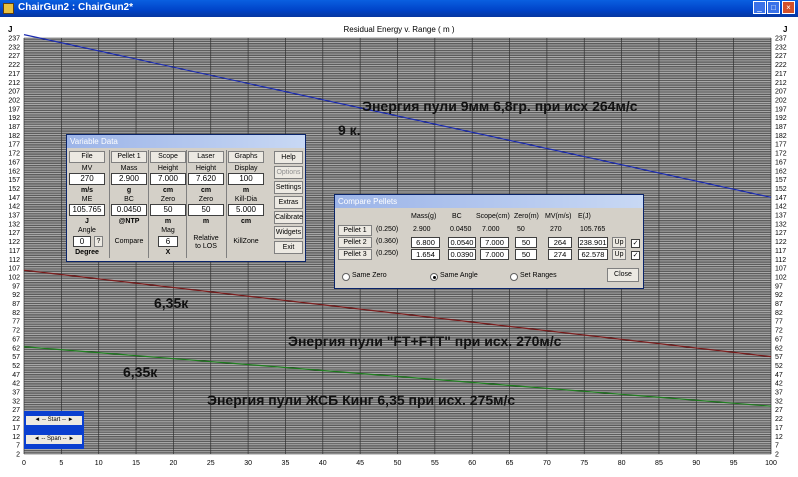 The height and width of the screenshot is (477, 798). Describe the element at coordinates (16, 313) in the screenshot. I see `y-tick-label-left: 82` at that location.